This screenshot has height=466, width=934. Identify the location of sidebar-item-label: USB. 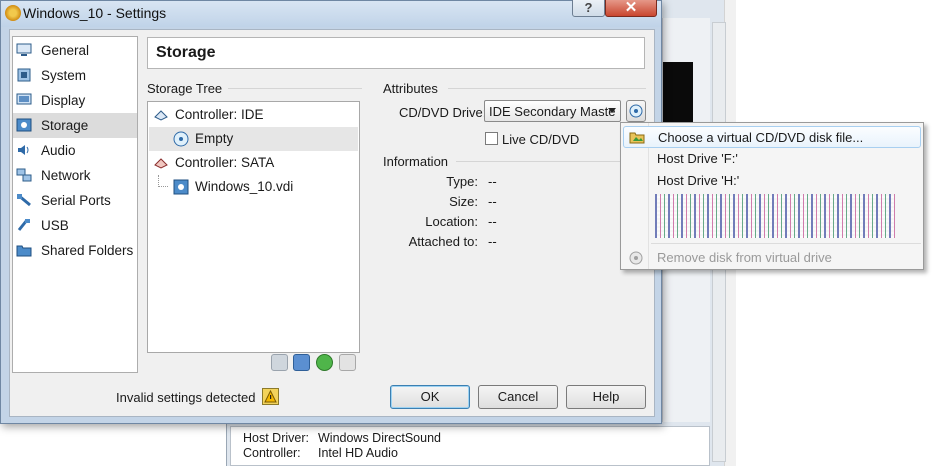
(55, 225).